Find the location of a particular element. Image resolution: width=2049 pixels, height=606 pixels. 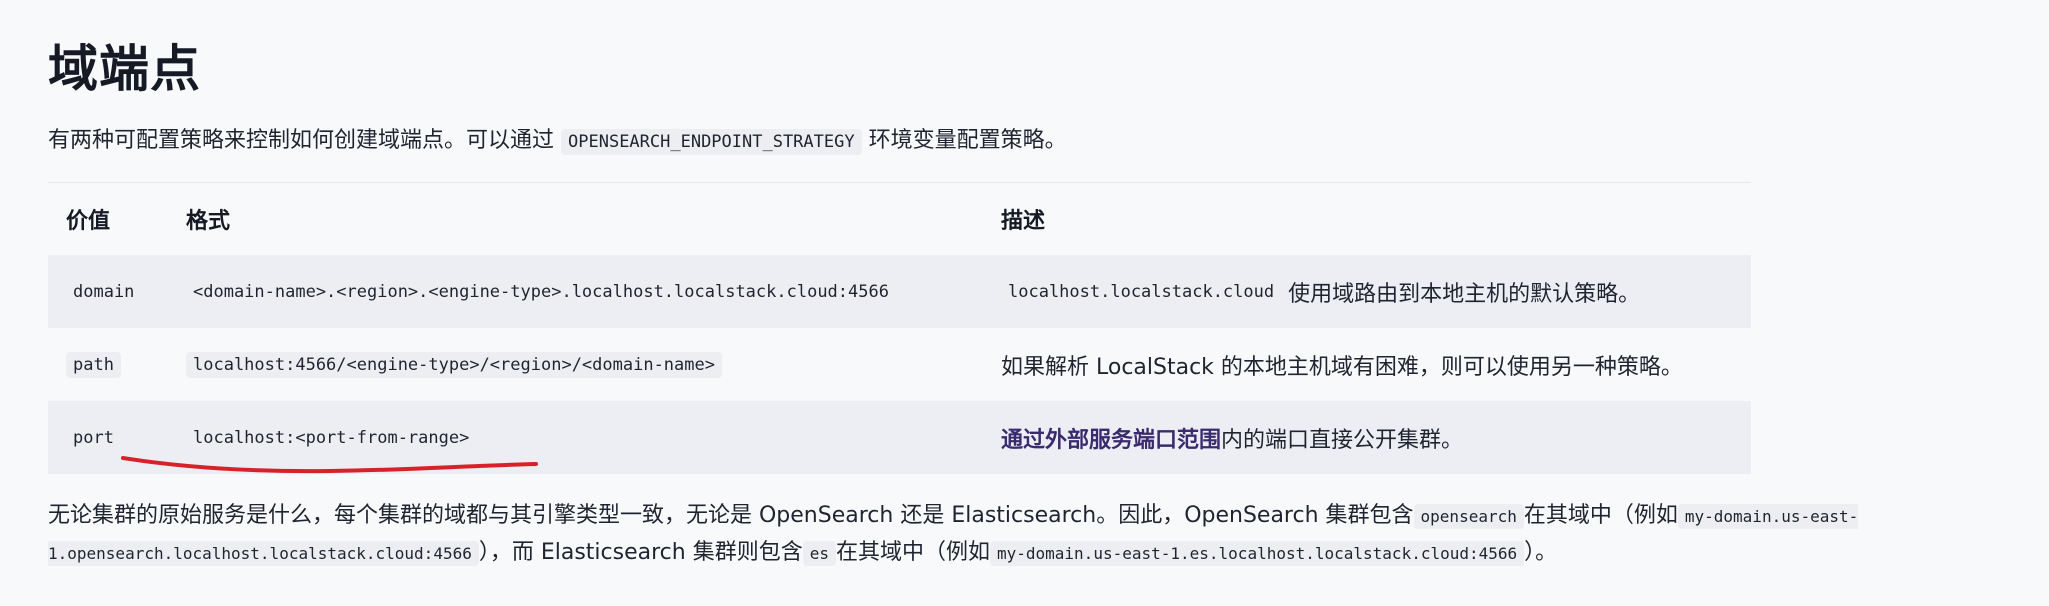

intro-text-after: 环境变量配置策略。 is located at coordinates (967, 140).